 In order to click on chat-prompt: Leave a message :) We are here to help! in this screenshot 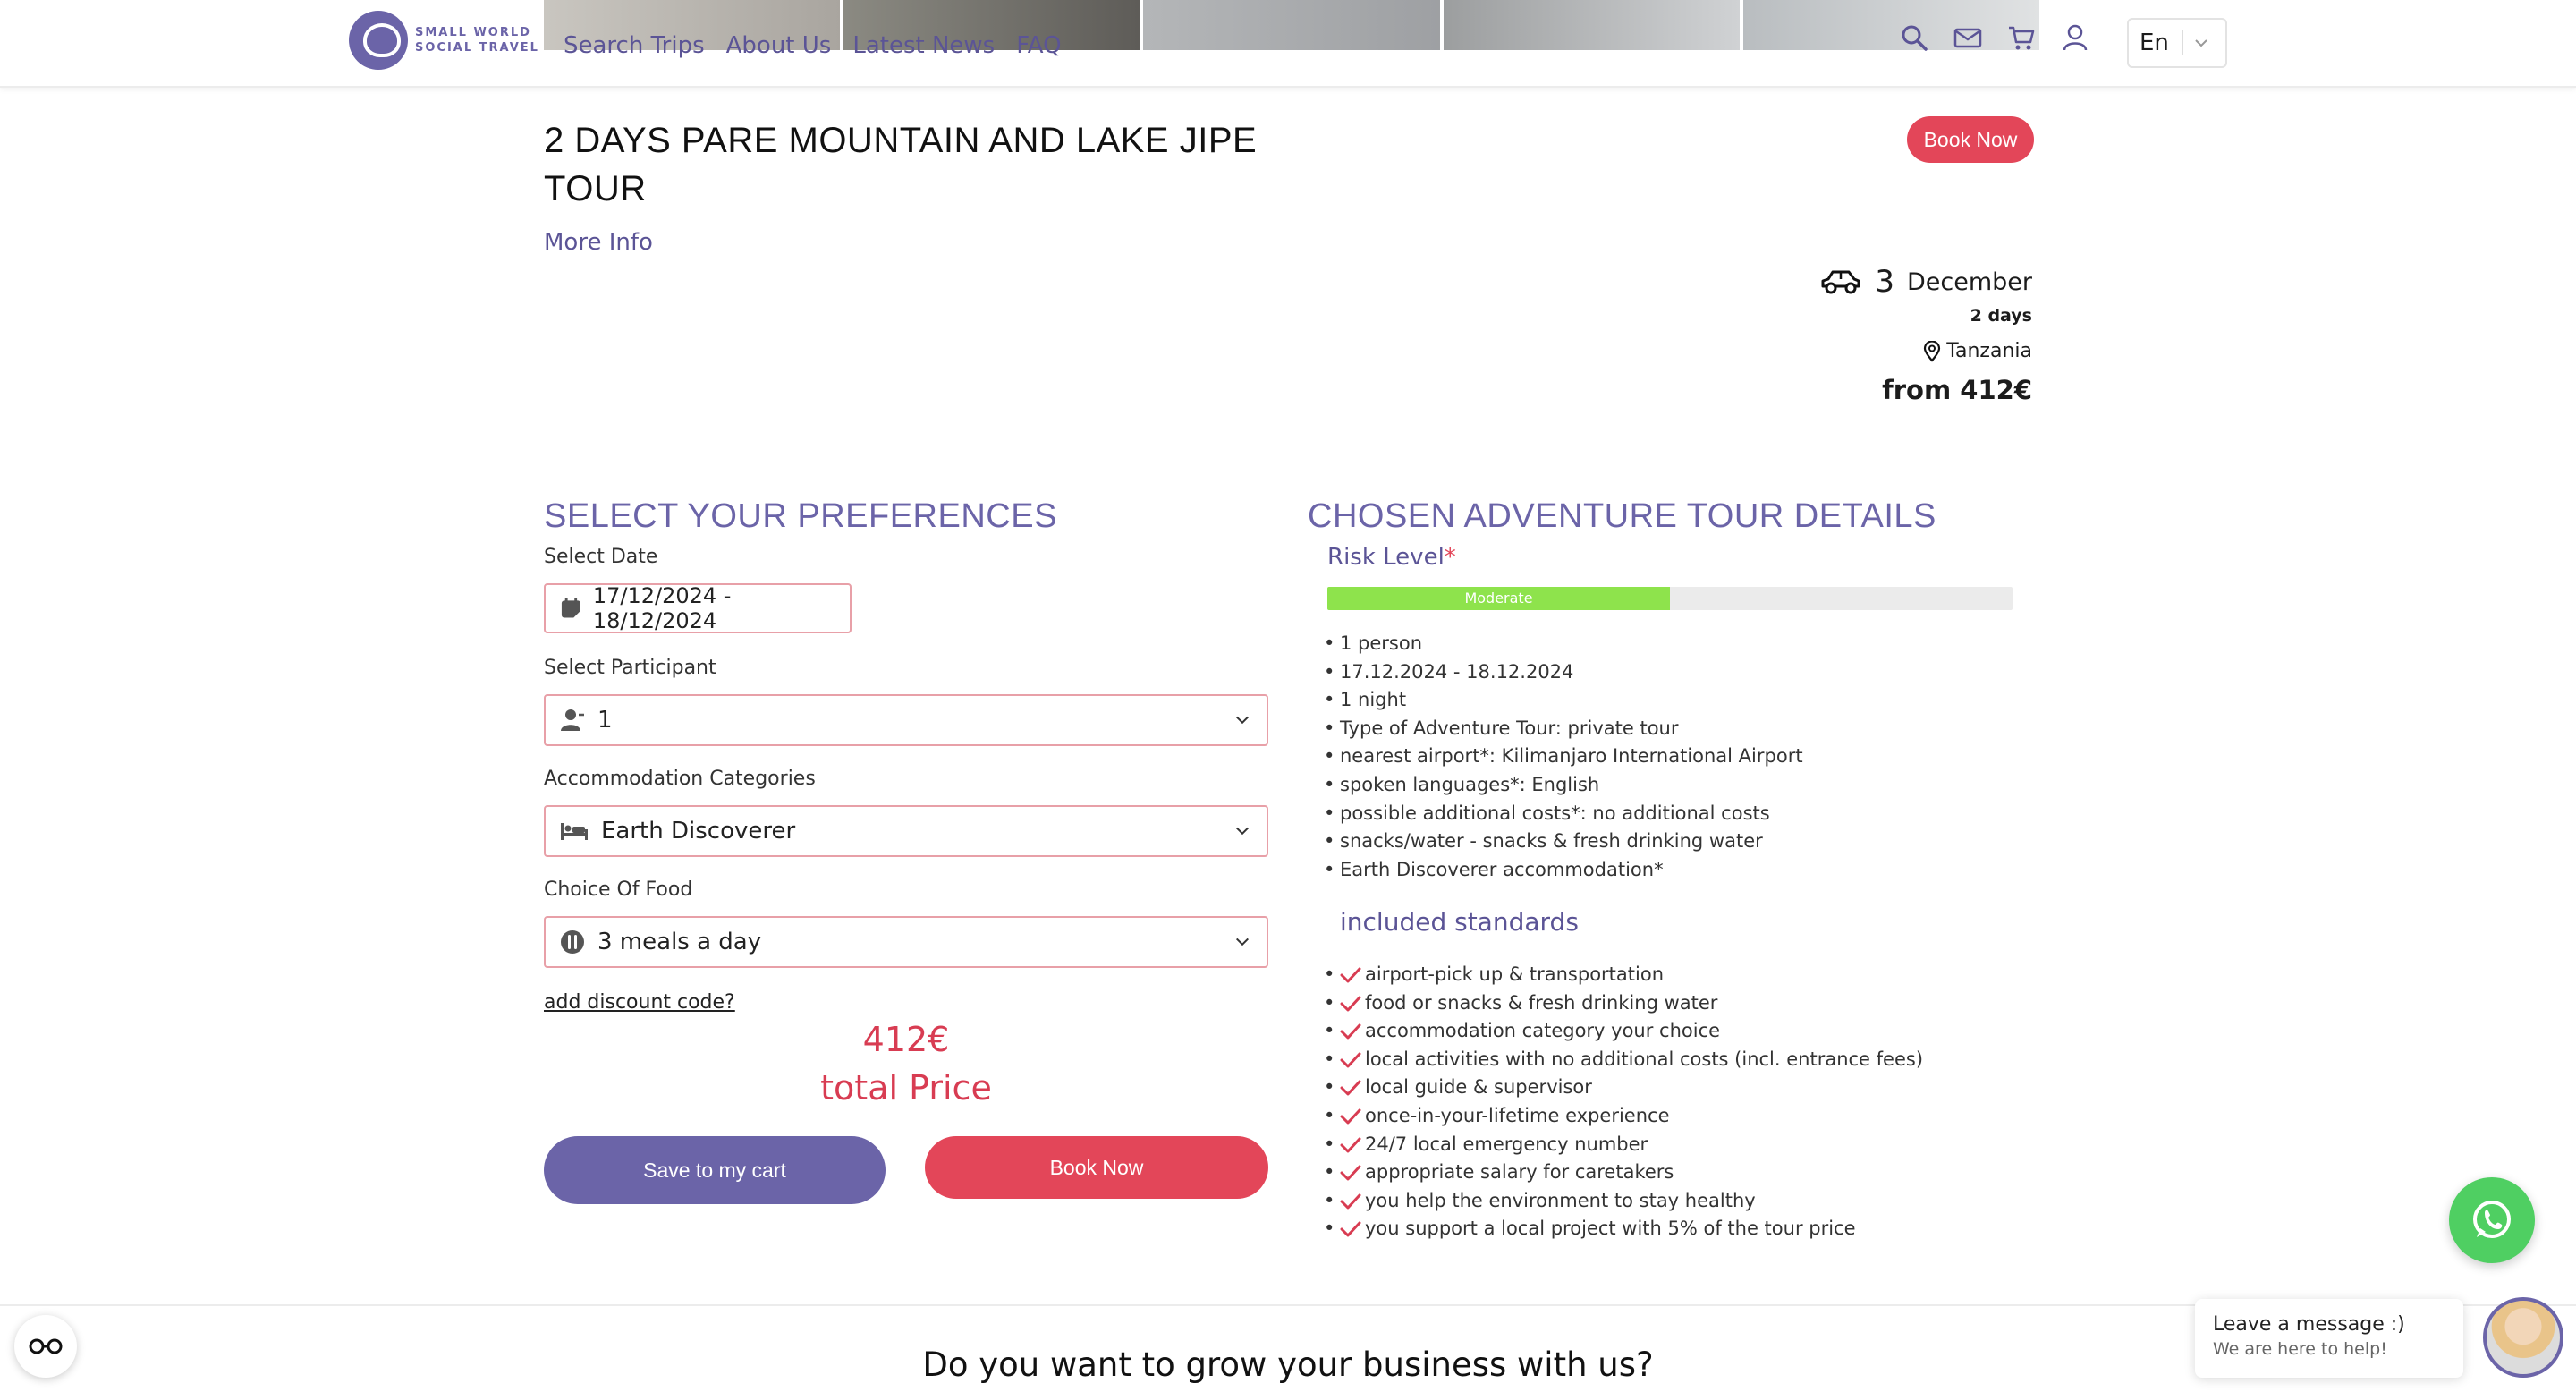, I will do `click(2329, 1338)`.